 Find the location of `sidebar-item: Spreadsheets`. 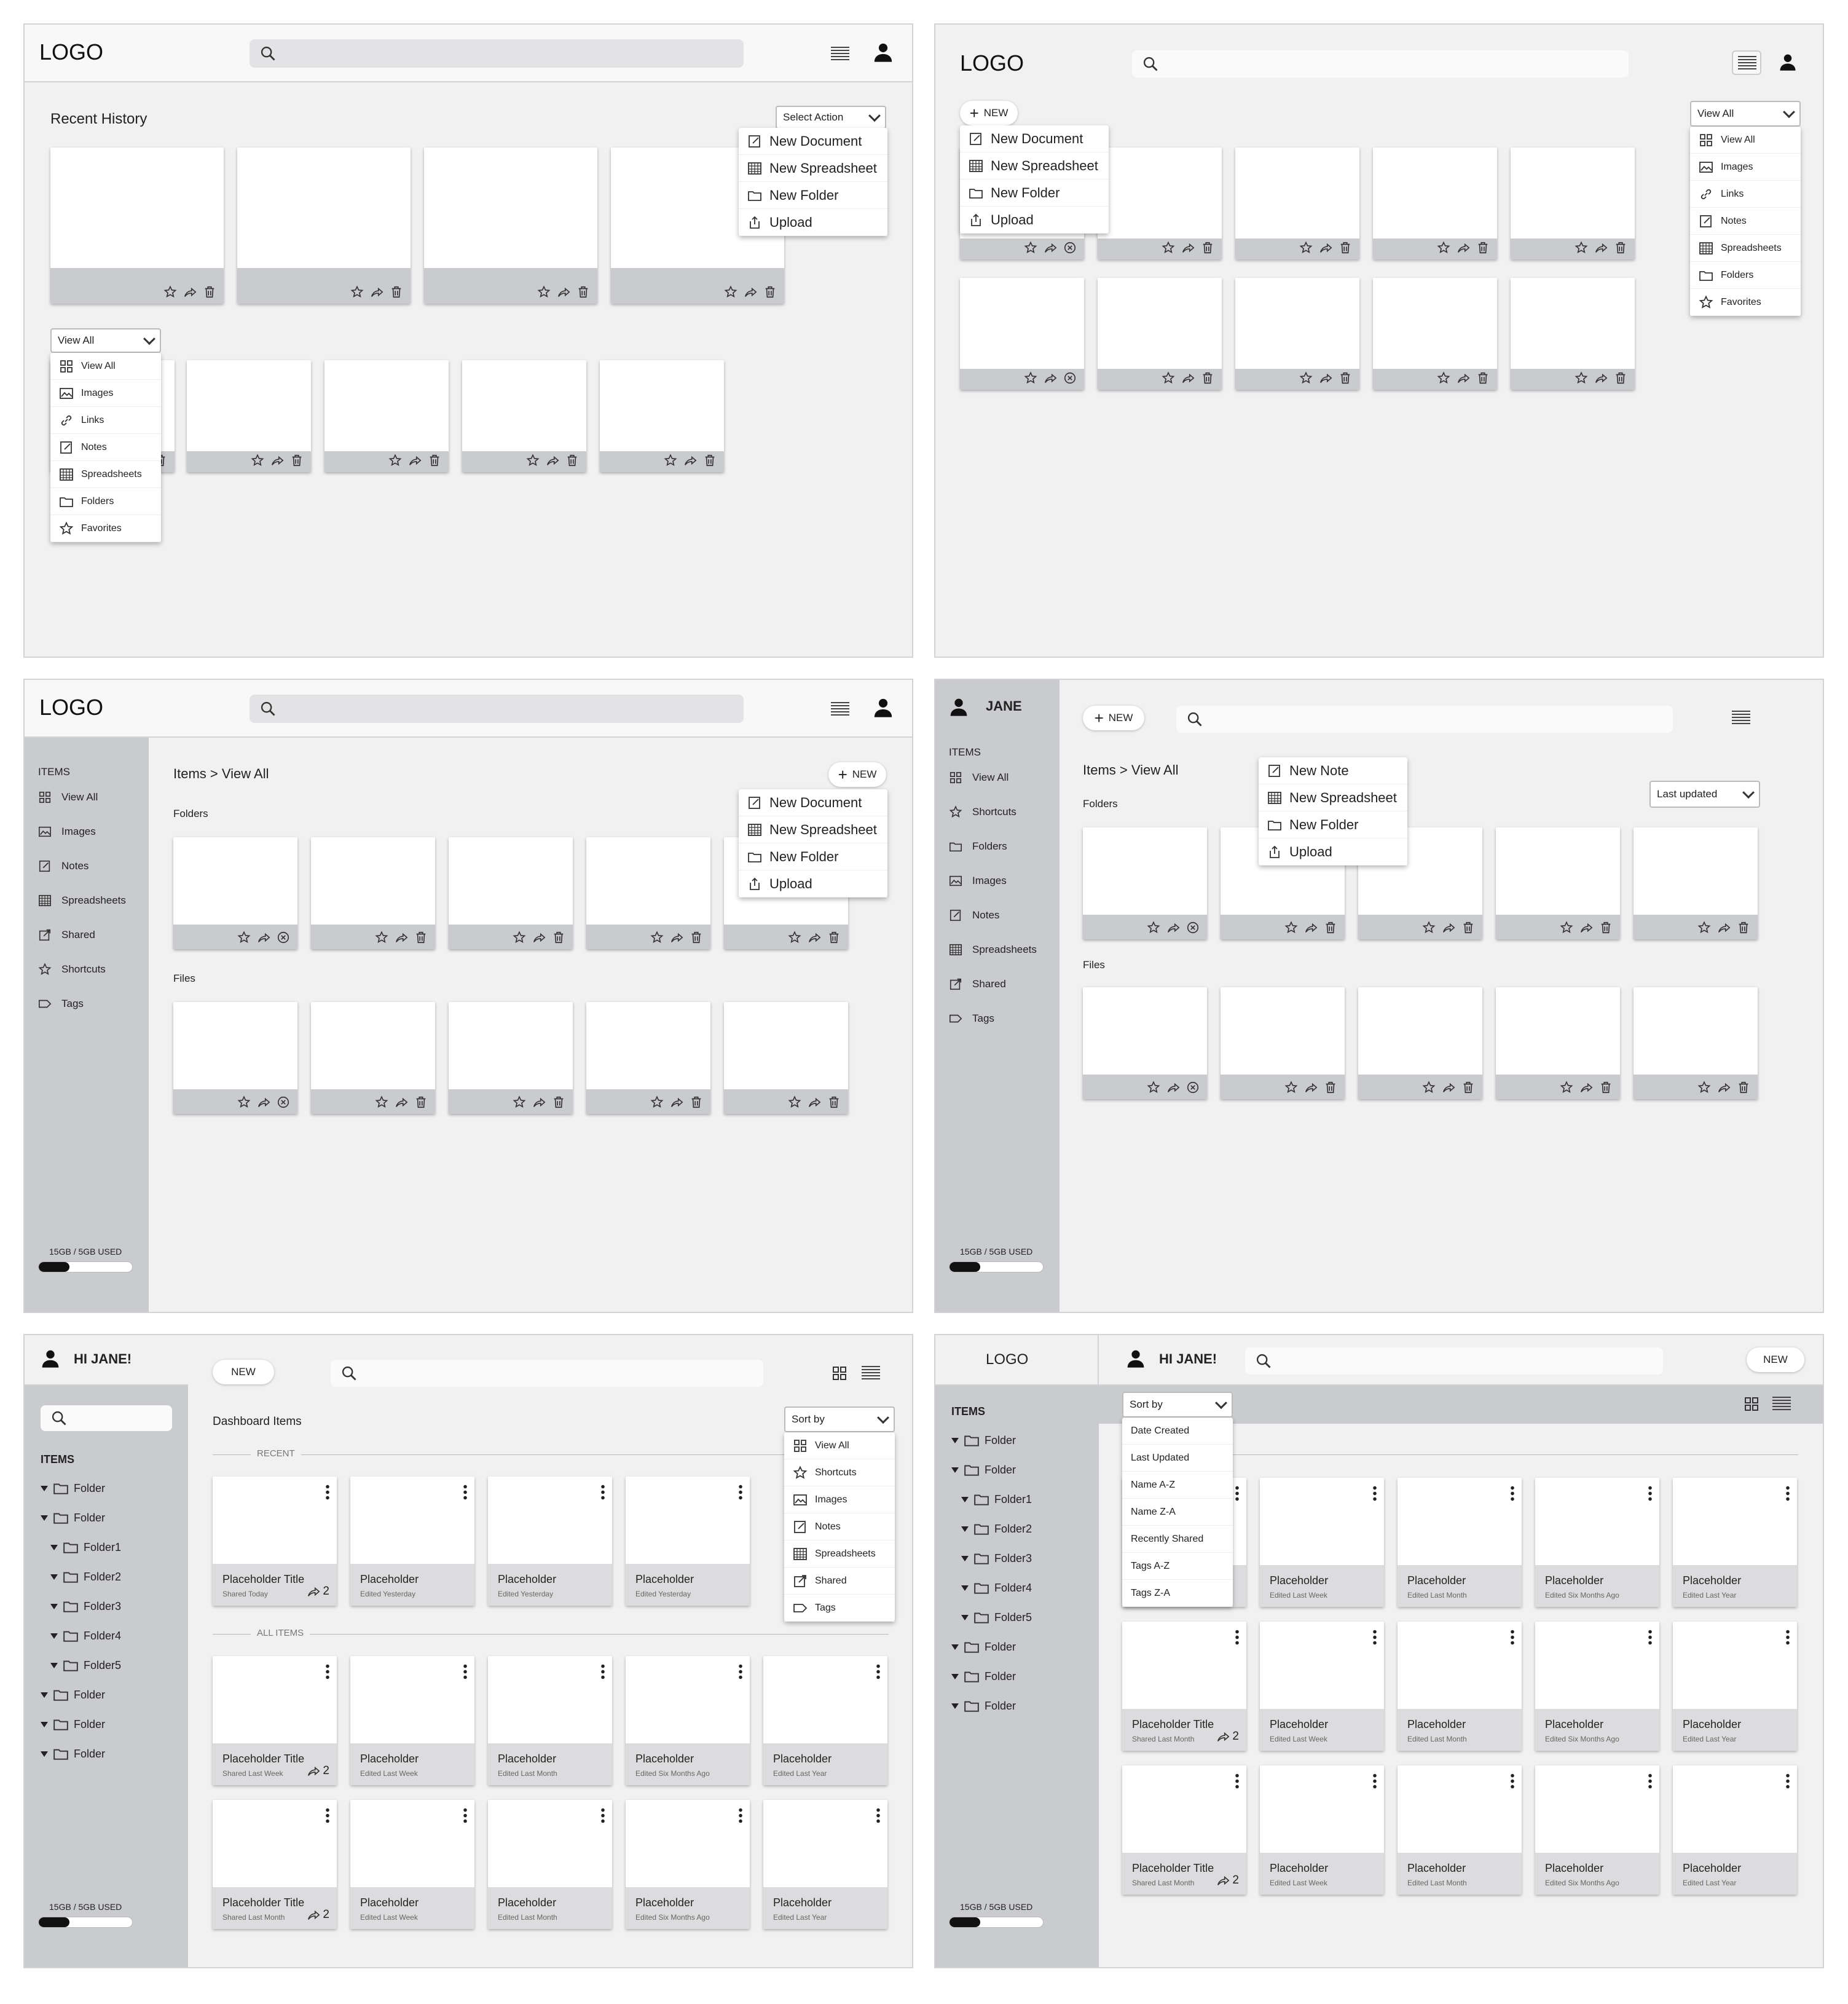

sidebar-item: Spreadsheets is located at coordinates (82, 900).